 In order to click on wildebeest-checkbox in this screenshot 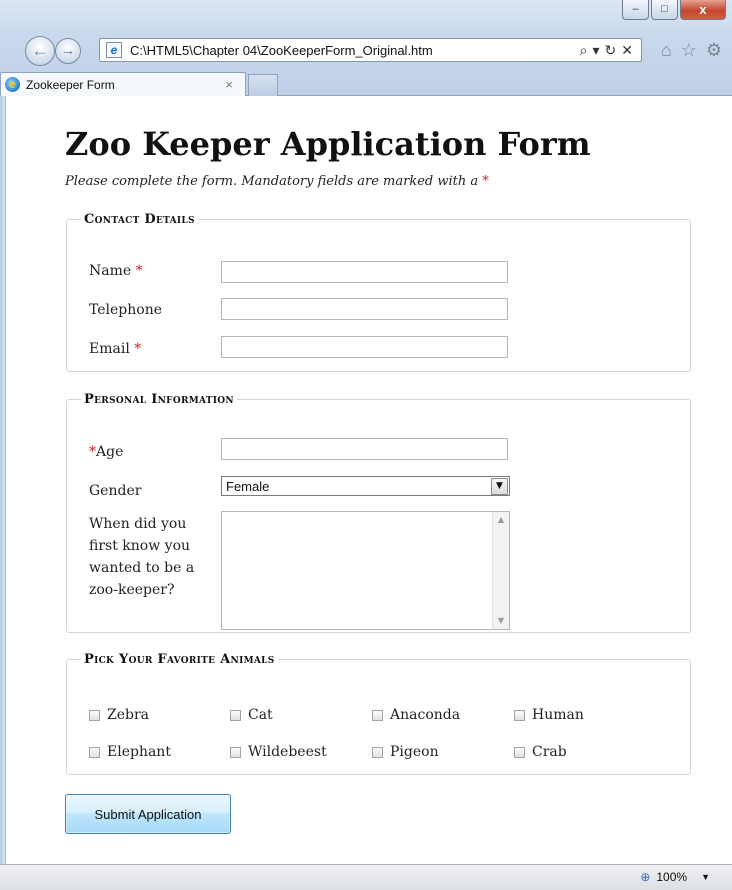, I will do `click(235, 752)`.